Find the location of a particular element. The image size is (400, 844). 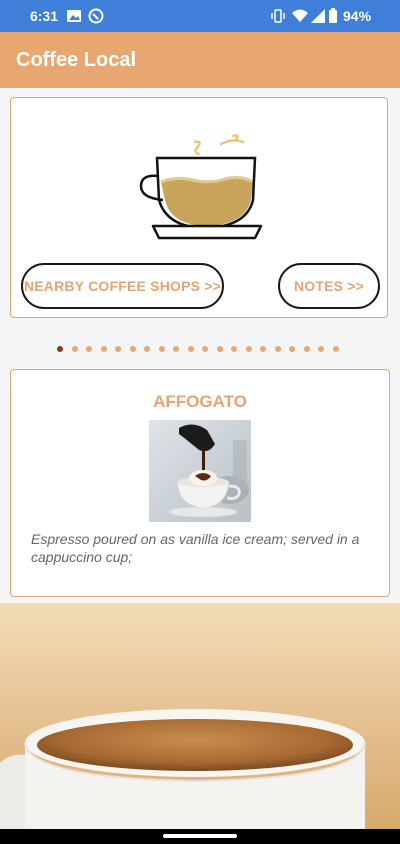

system-nav-bar is located at coordinates (200, 836).